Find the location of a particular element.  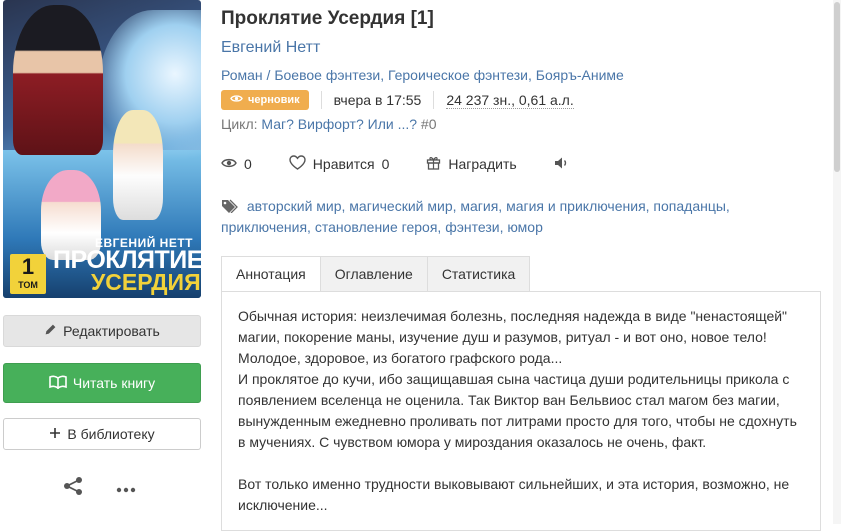

book-size: 24 237 зн., 0,61 а.л. is located at coordinates (510, 100).